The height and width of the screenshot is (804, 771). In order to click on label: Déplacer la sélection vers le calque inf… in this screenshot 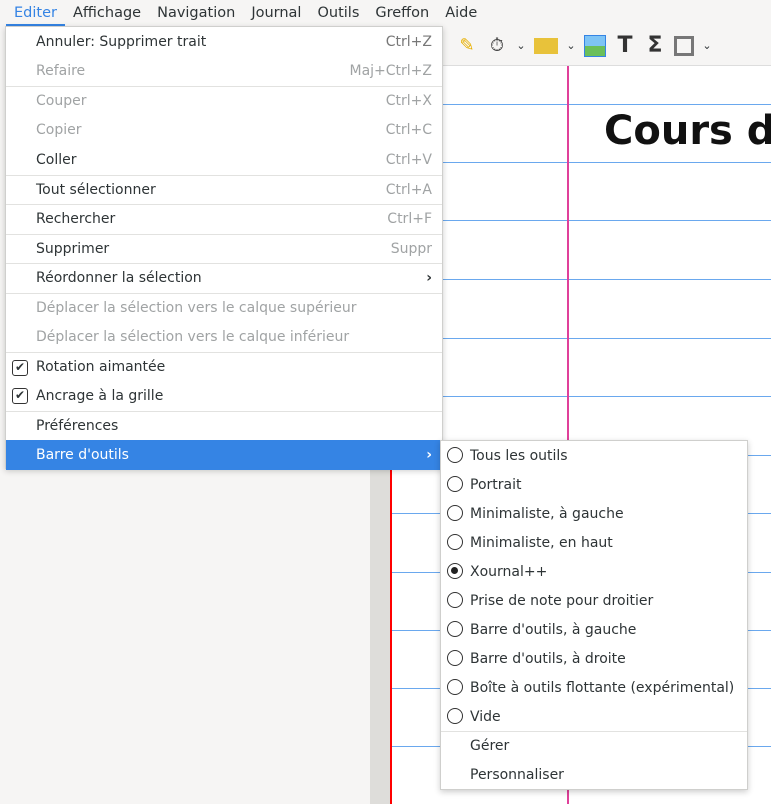, I will do `click(193, 336)`.